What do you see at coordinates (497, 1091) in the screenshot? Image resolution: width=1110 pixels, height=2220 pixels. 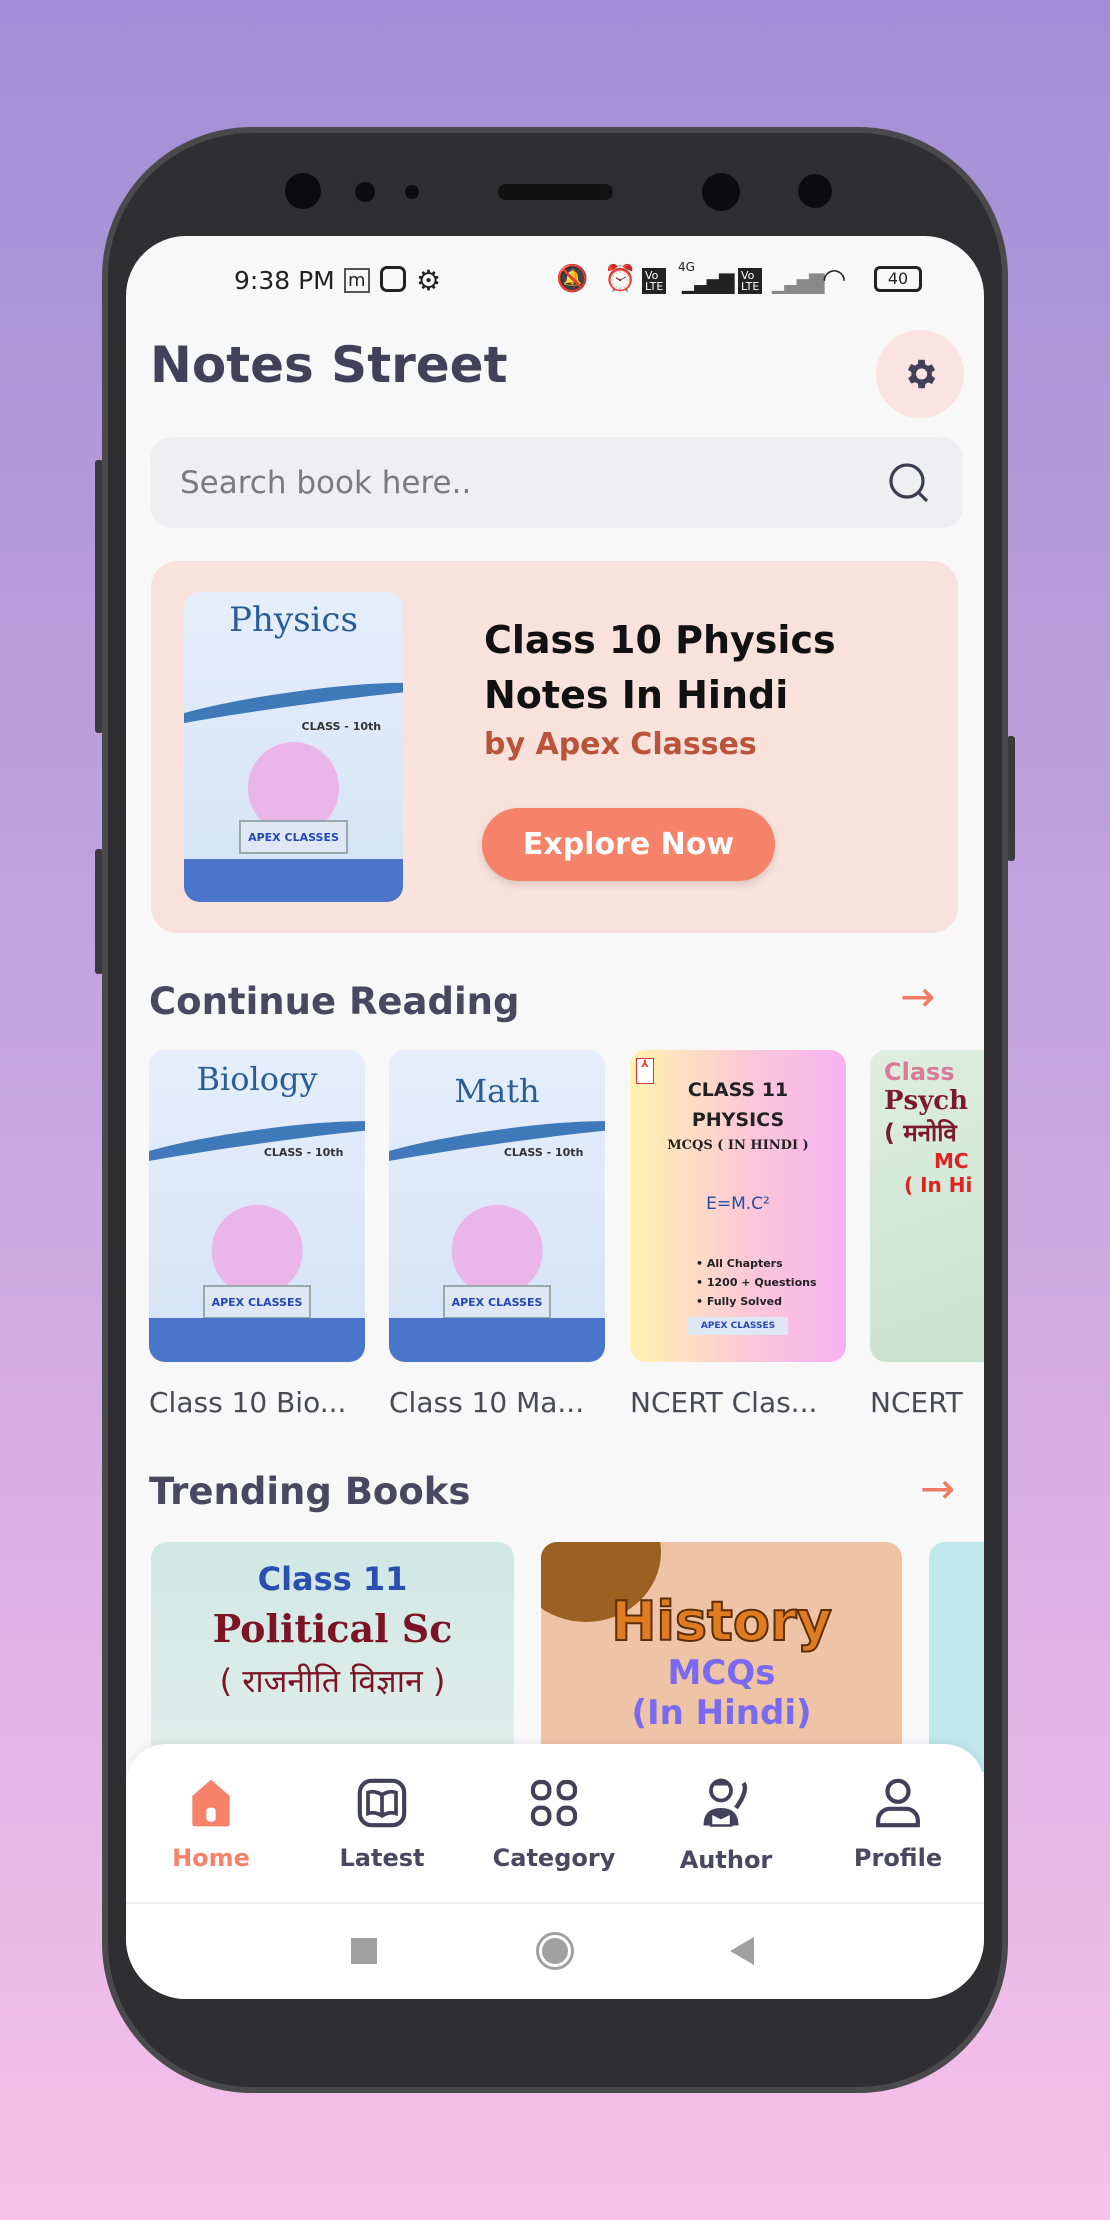 I see `cover-title: Math` at bounding box center [497, 1091].